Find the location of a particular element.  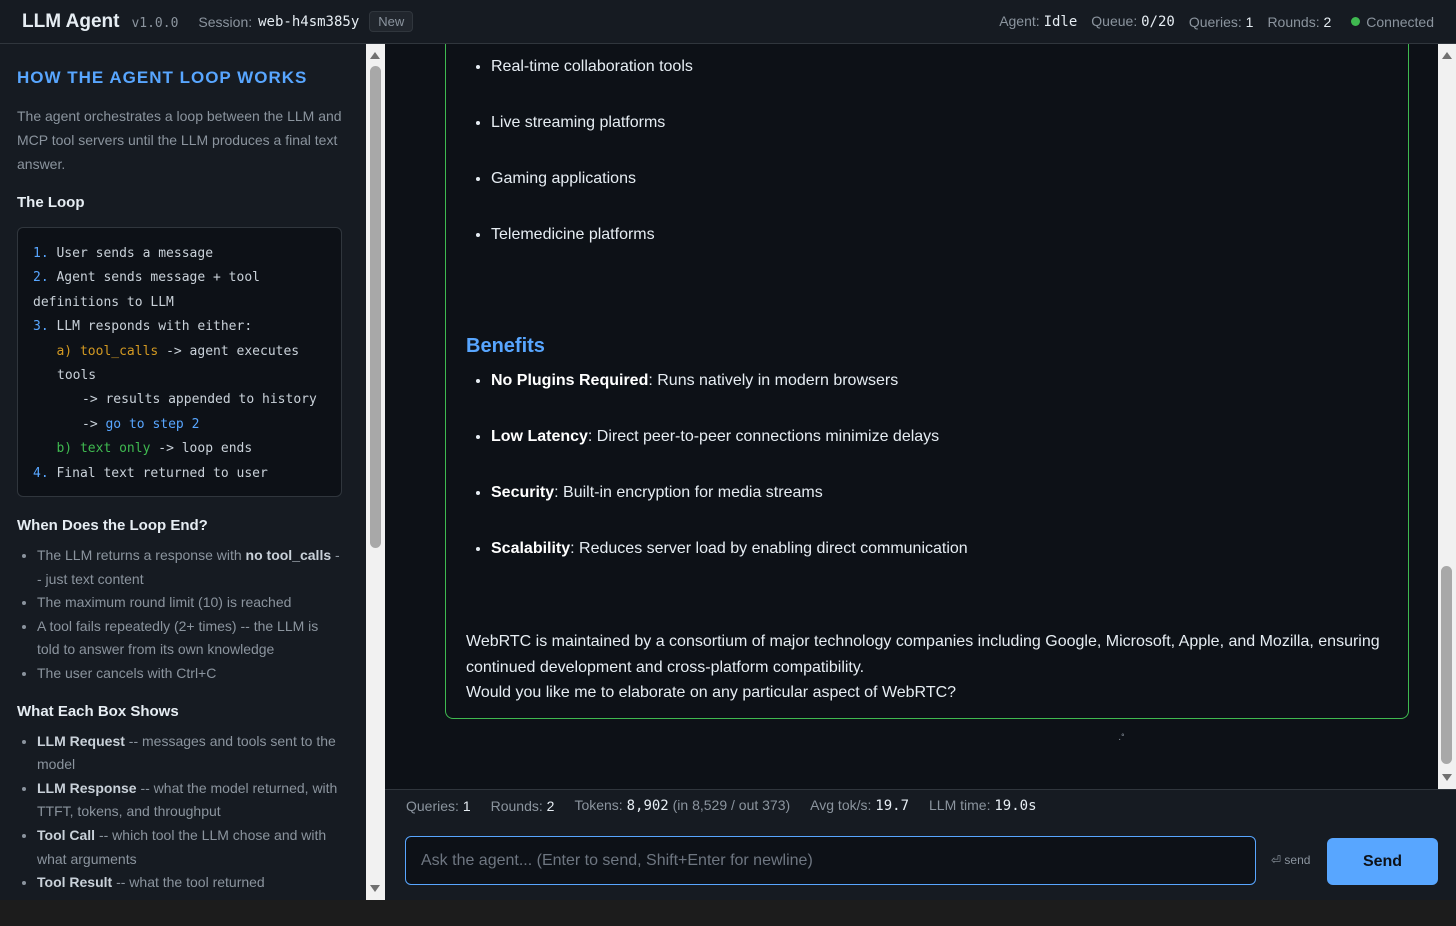

agent-status-label: Agent: is located at coordinates (1019, 21).